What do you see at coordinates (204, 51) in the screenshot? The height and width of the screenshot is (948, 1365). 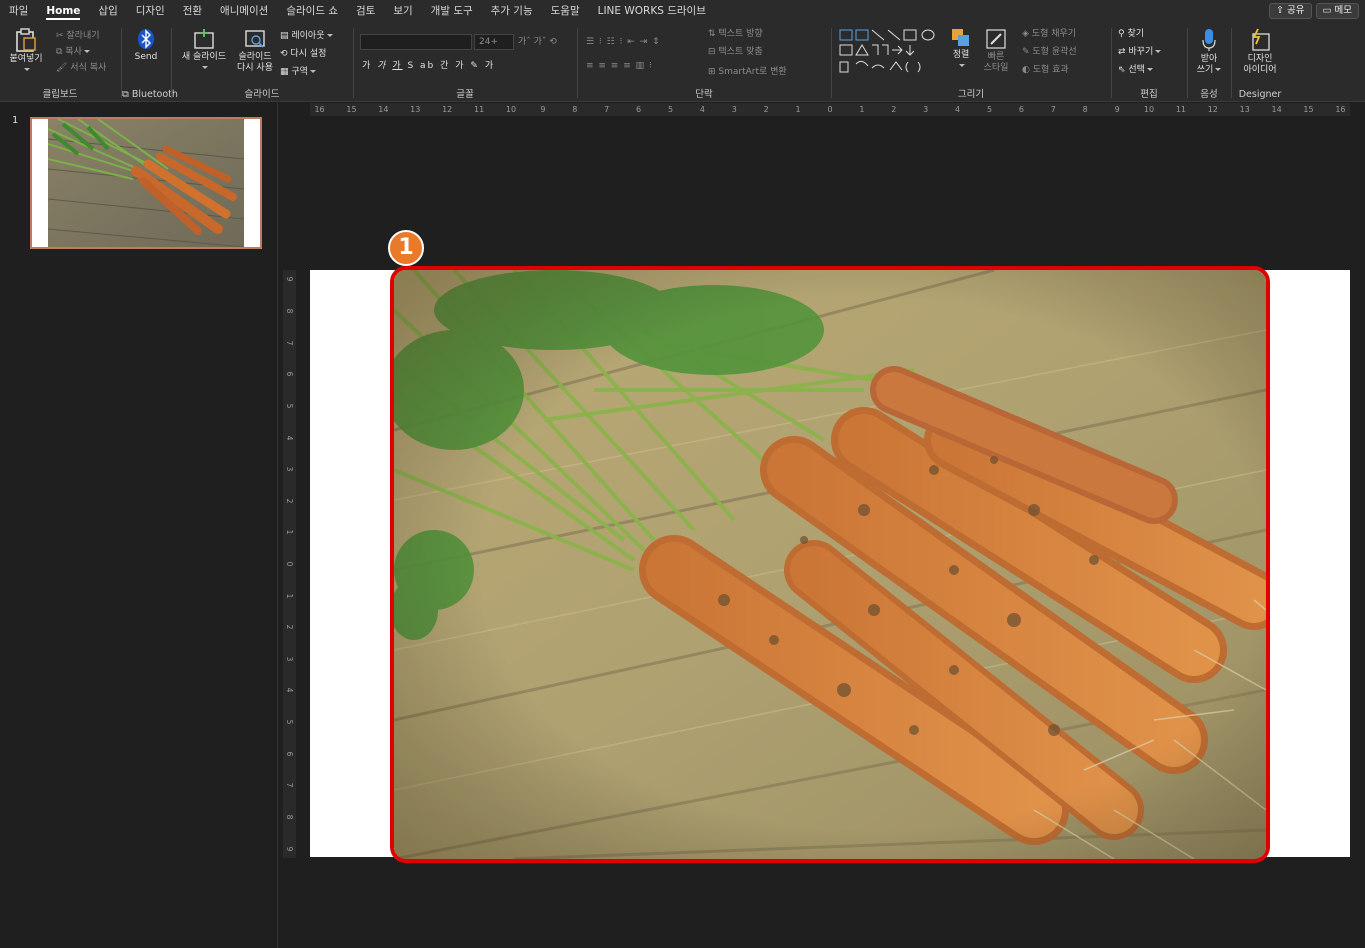 I see `new-slide-button: 새 슬라이드` at bounding box center [204, 51].